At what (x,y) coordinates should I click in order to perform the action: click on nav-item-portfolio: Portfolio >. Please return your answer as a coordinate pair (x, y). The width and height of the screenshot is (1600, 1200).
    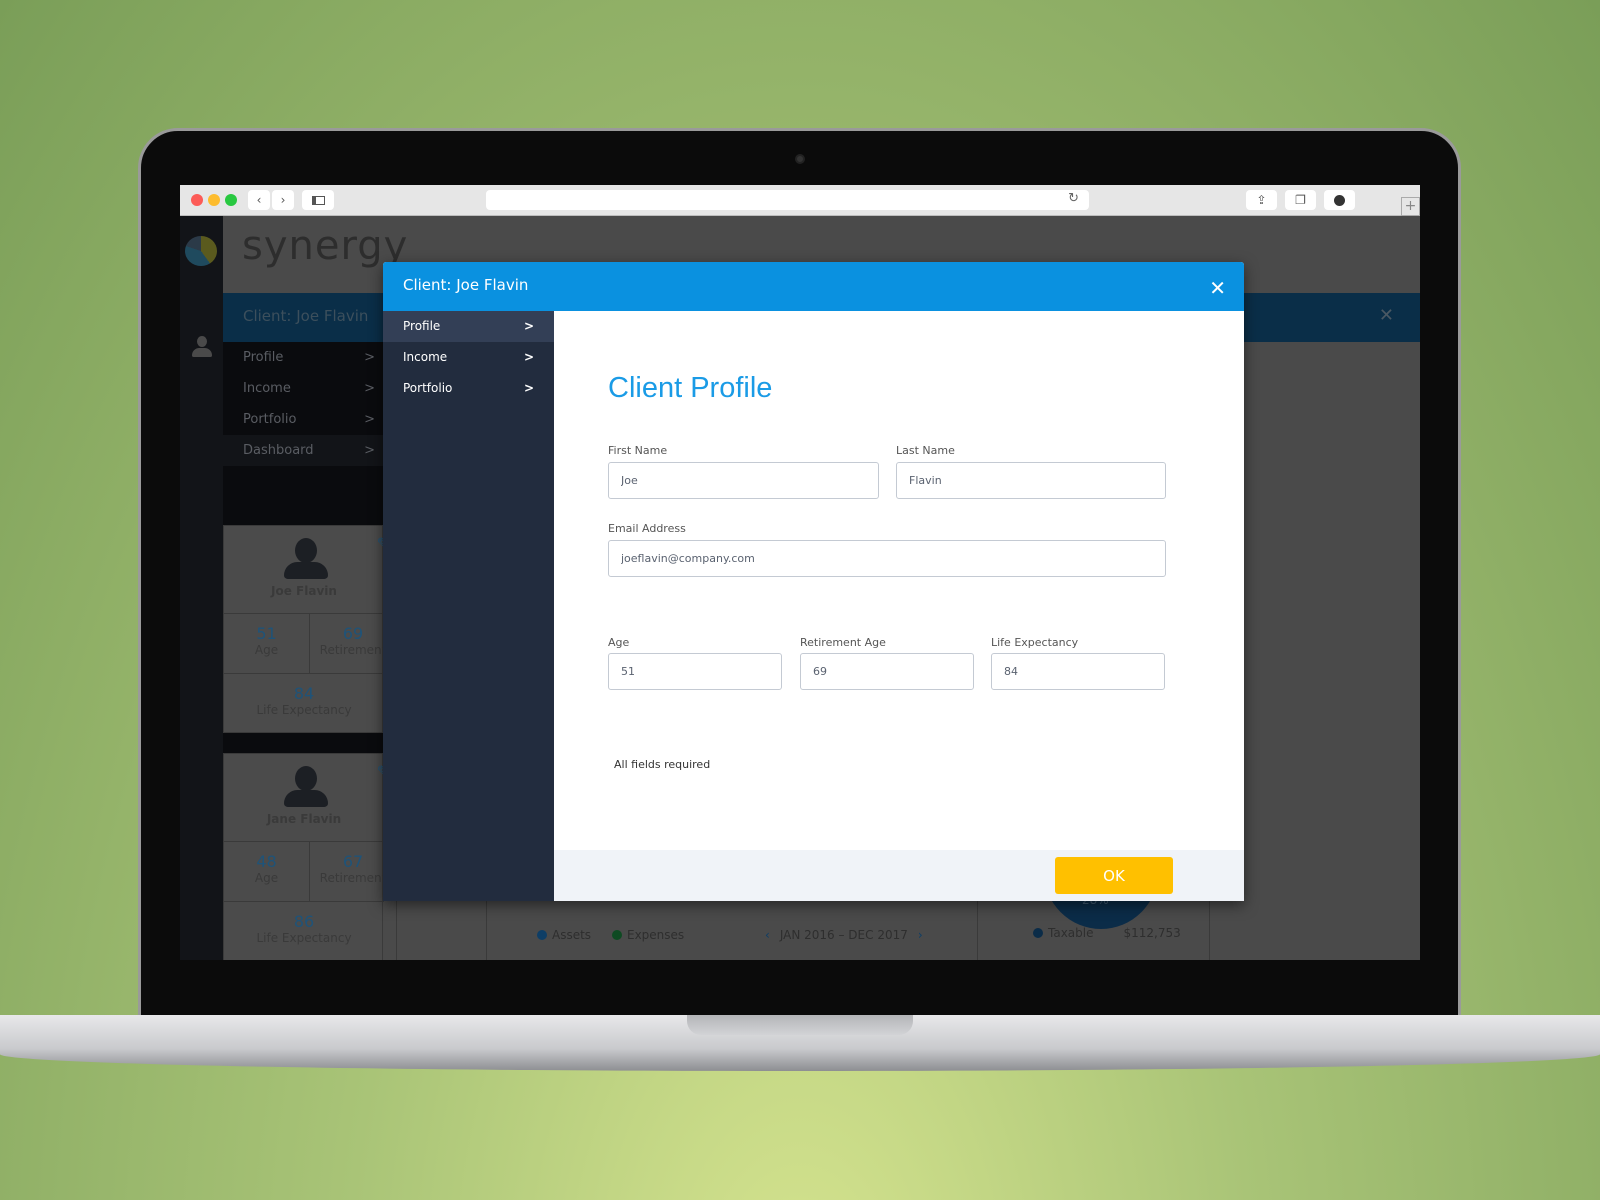
    Looking at the image, I should click on (303, 419).